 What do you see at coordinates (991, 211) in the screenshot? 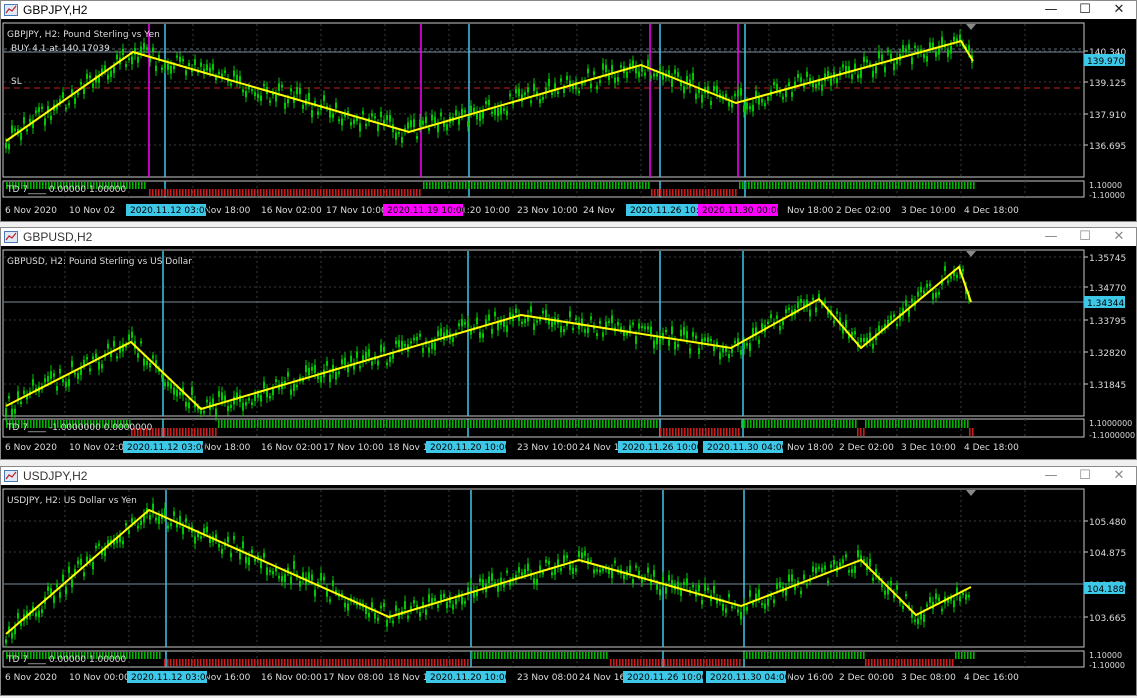
I see `time-axis-label: 4 Dec 18:00` at bounding box center [991, 211].